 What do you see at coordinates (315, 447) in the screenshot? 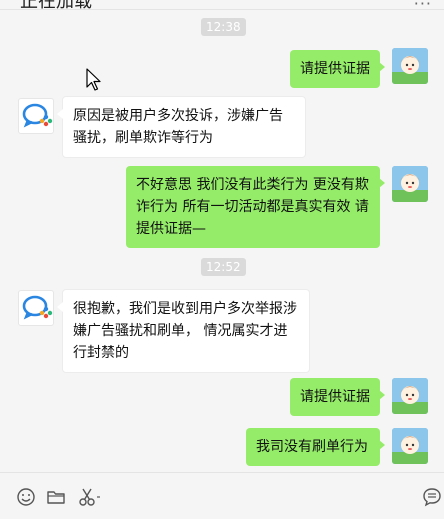
I see `message-bubble-sent: 我司没有刷单行为` at bounding box center [315, 447].